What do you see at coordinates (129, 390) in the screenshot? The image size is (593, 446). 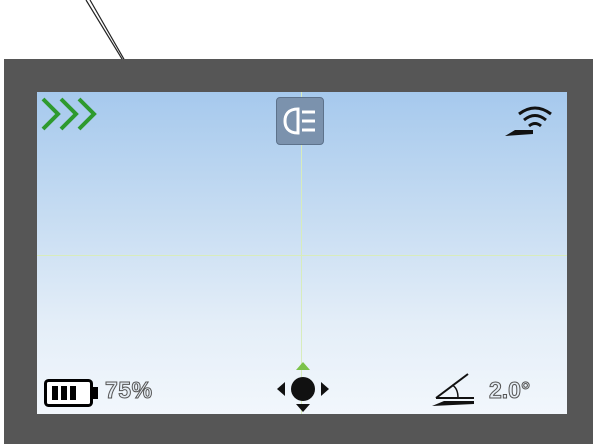 I see `battery-level-text: 75%` at bounding box center [129, 390].